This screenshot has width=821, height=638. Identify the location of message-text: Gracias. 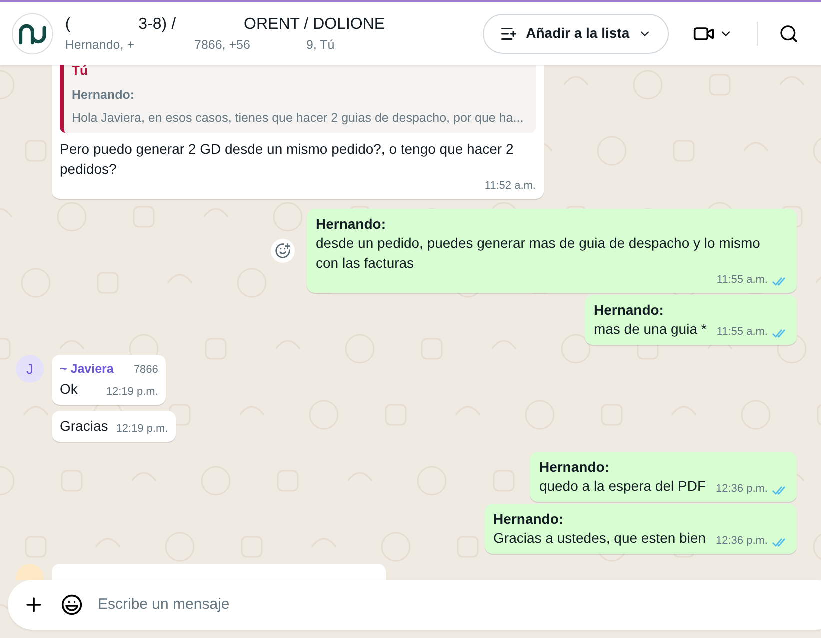
(84, 426).